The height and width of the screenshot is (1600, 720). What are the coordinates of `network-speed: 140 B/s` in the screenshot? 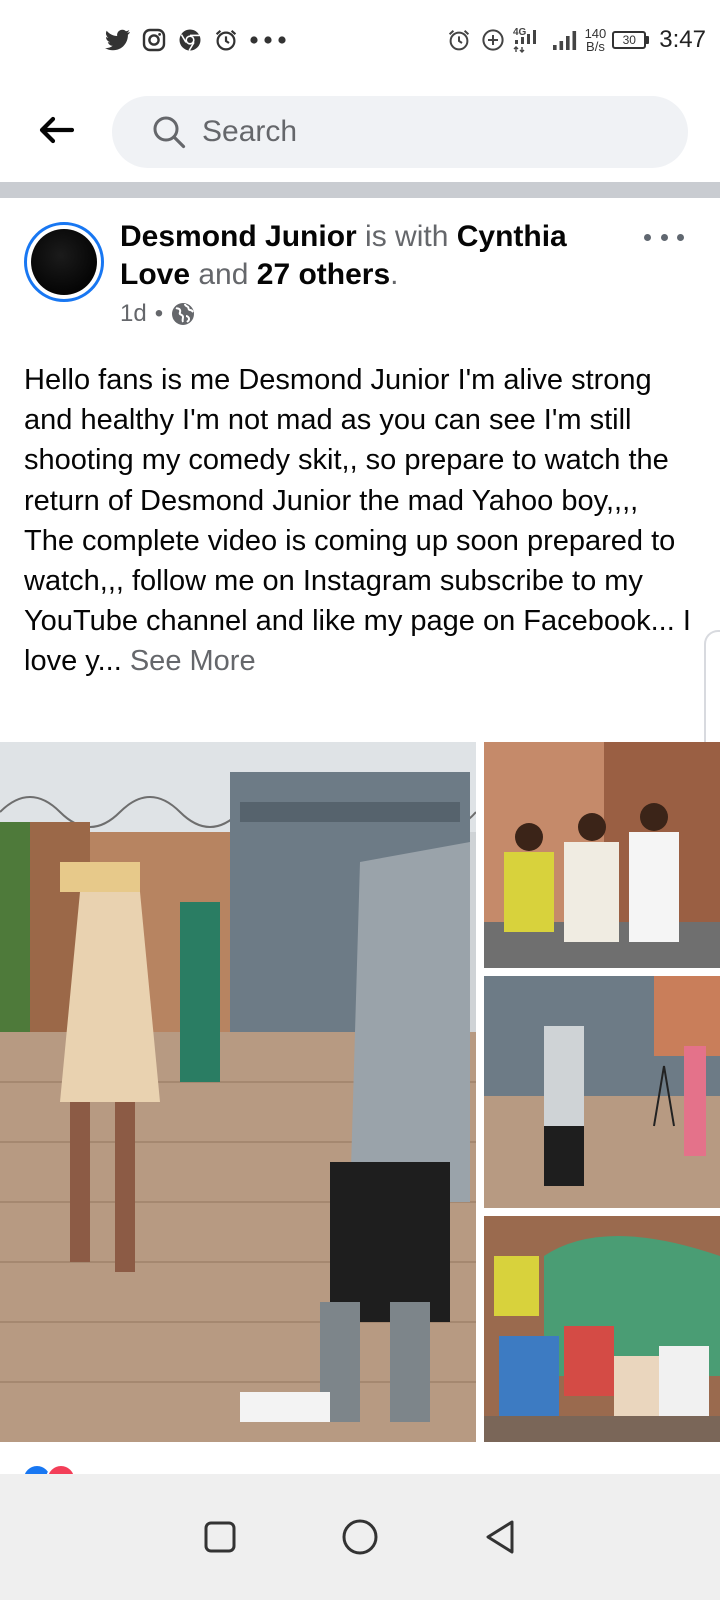 It's located at (596, 40).